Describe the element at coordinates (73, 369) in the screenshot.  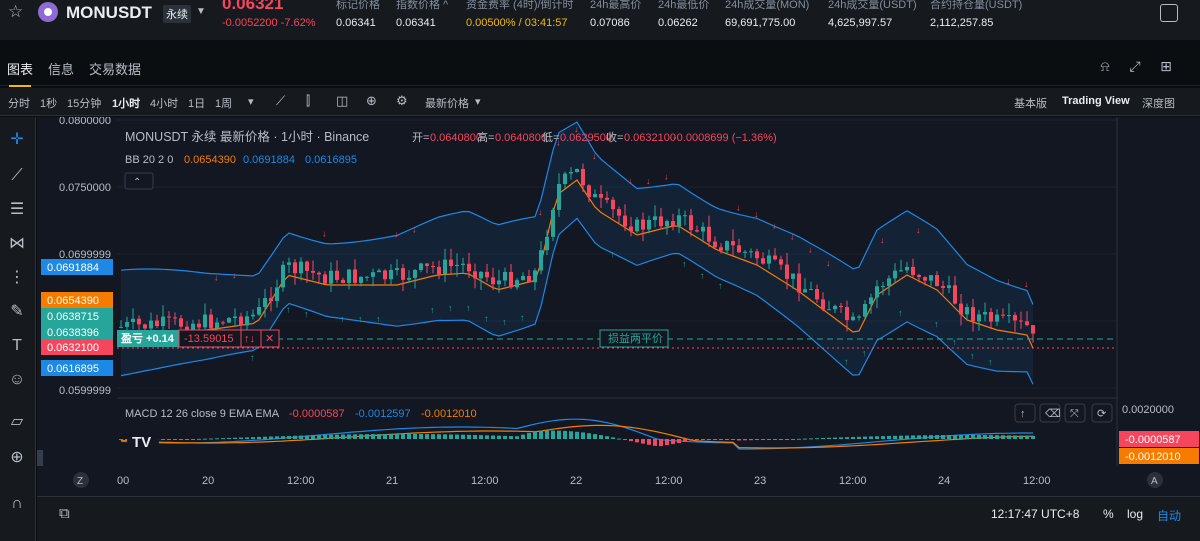
I see `price-tag-text: 0.0616895` at that location.